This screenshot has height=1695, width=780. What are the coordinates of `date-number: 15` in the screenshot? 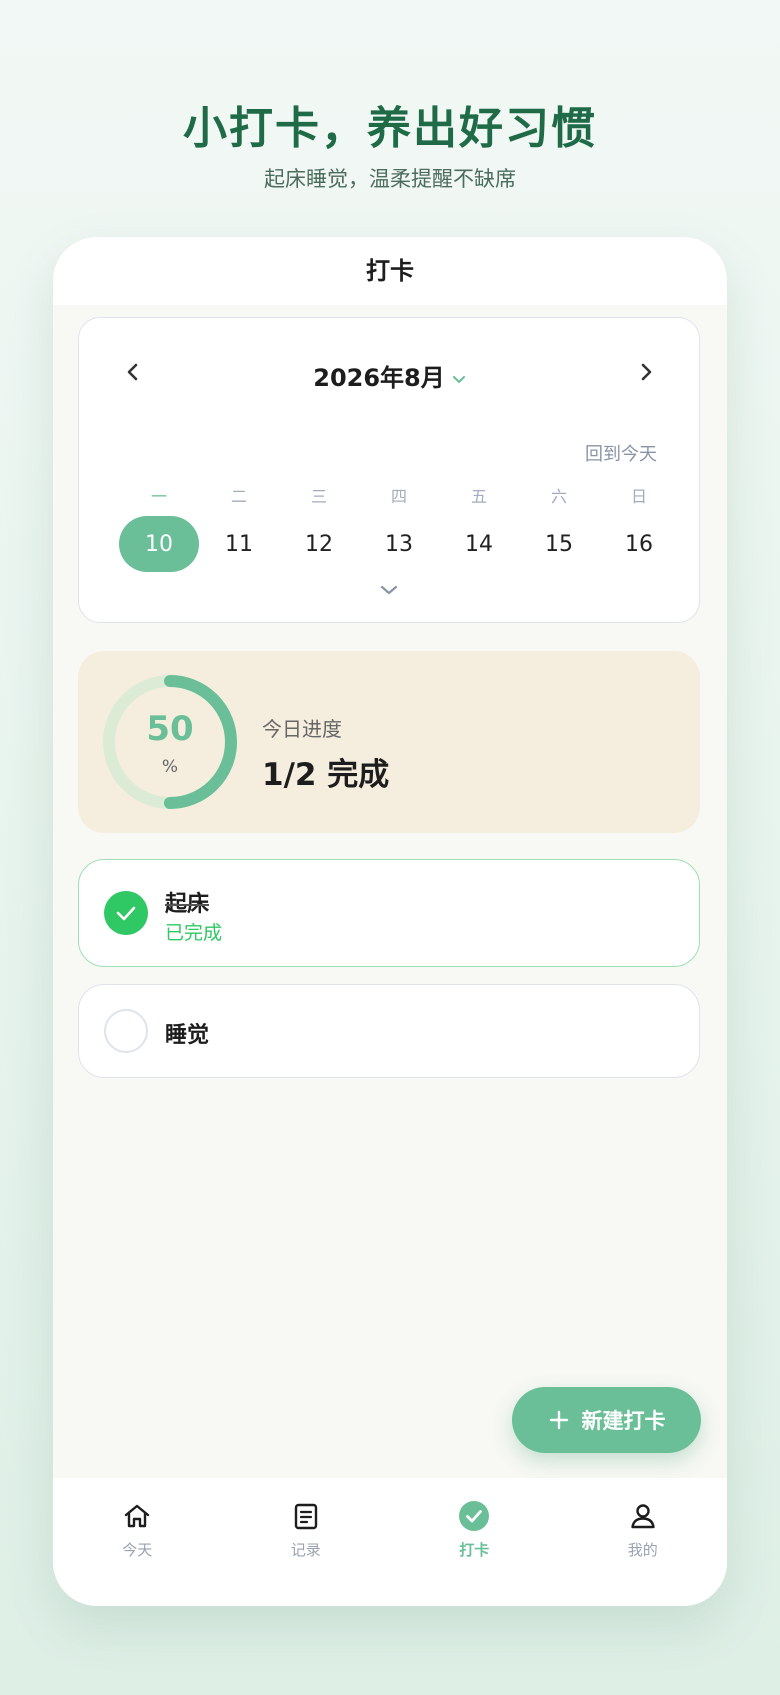 It's located at (559, 544).